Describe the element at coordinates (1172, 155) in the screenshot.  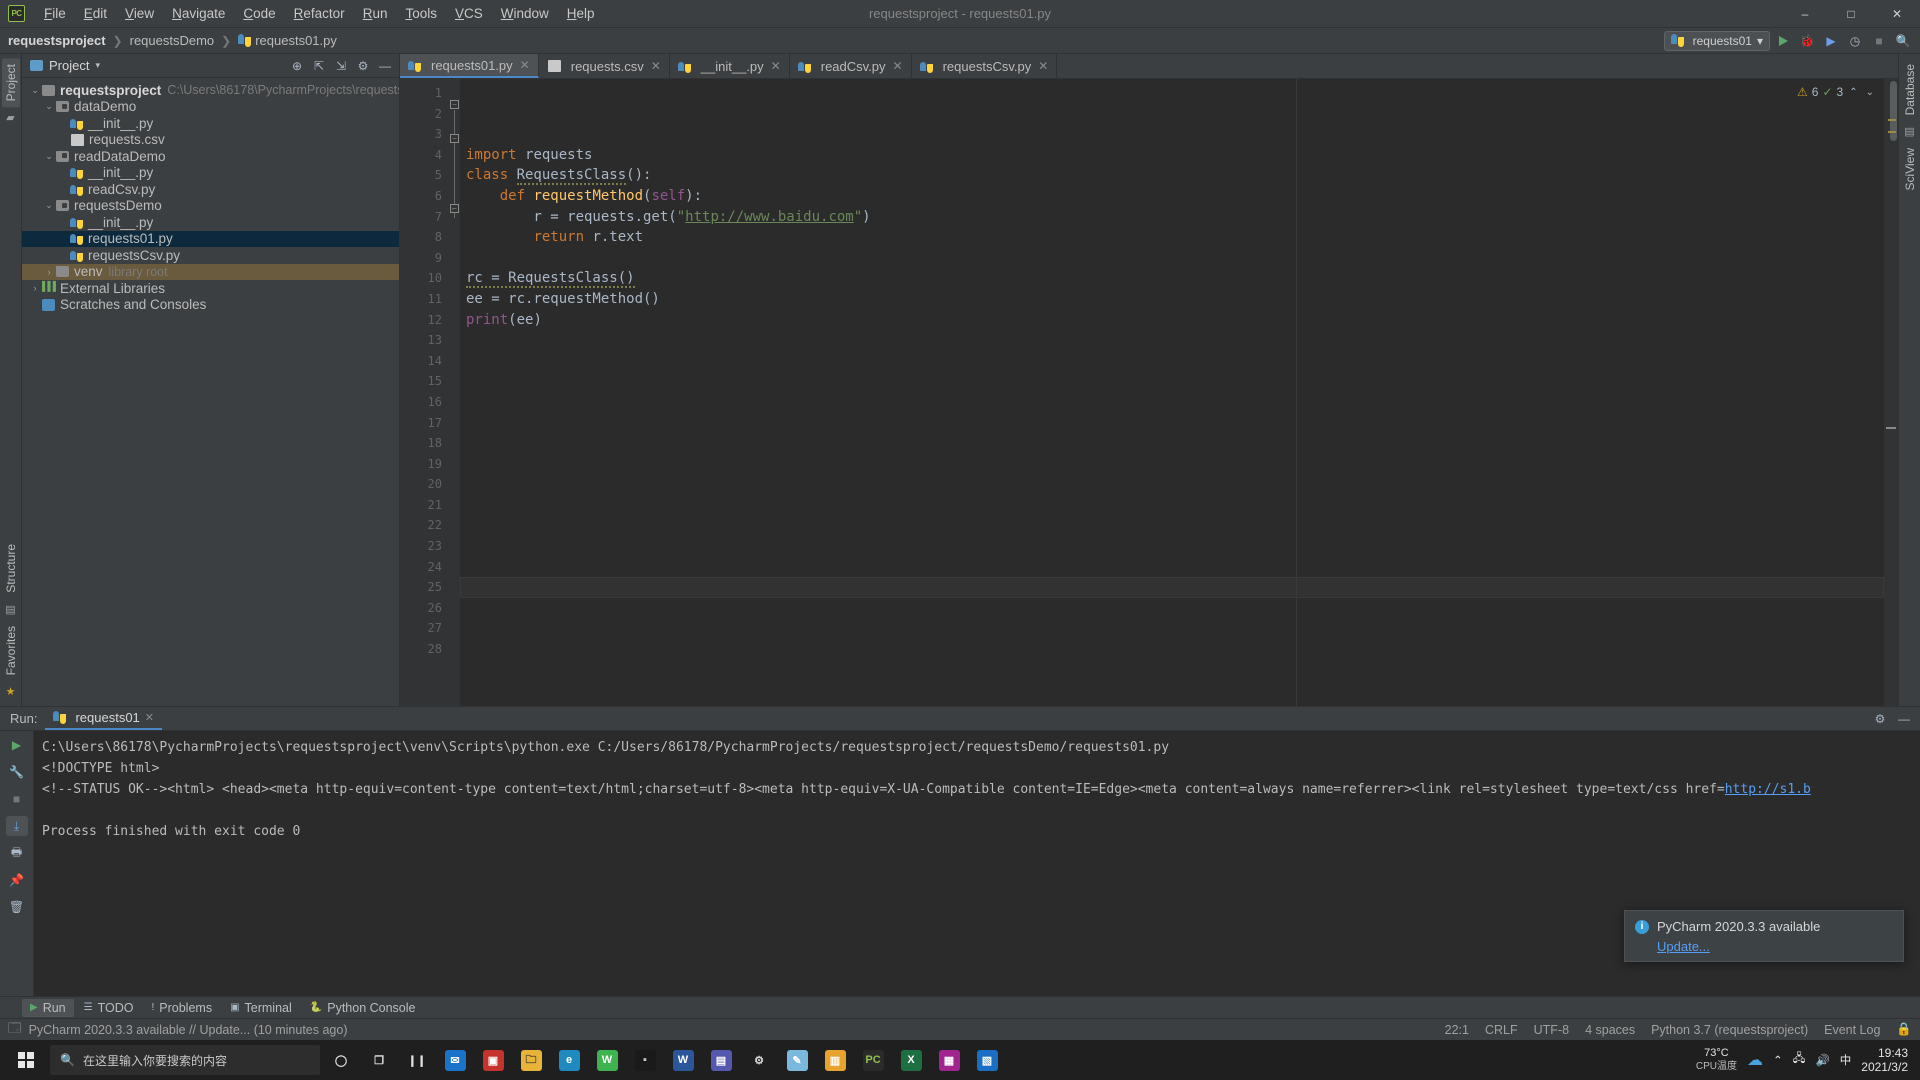
I see `code-line: import requests` at that location.